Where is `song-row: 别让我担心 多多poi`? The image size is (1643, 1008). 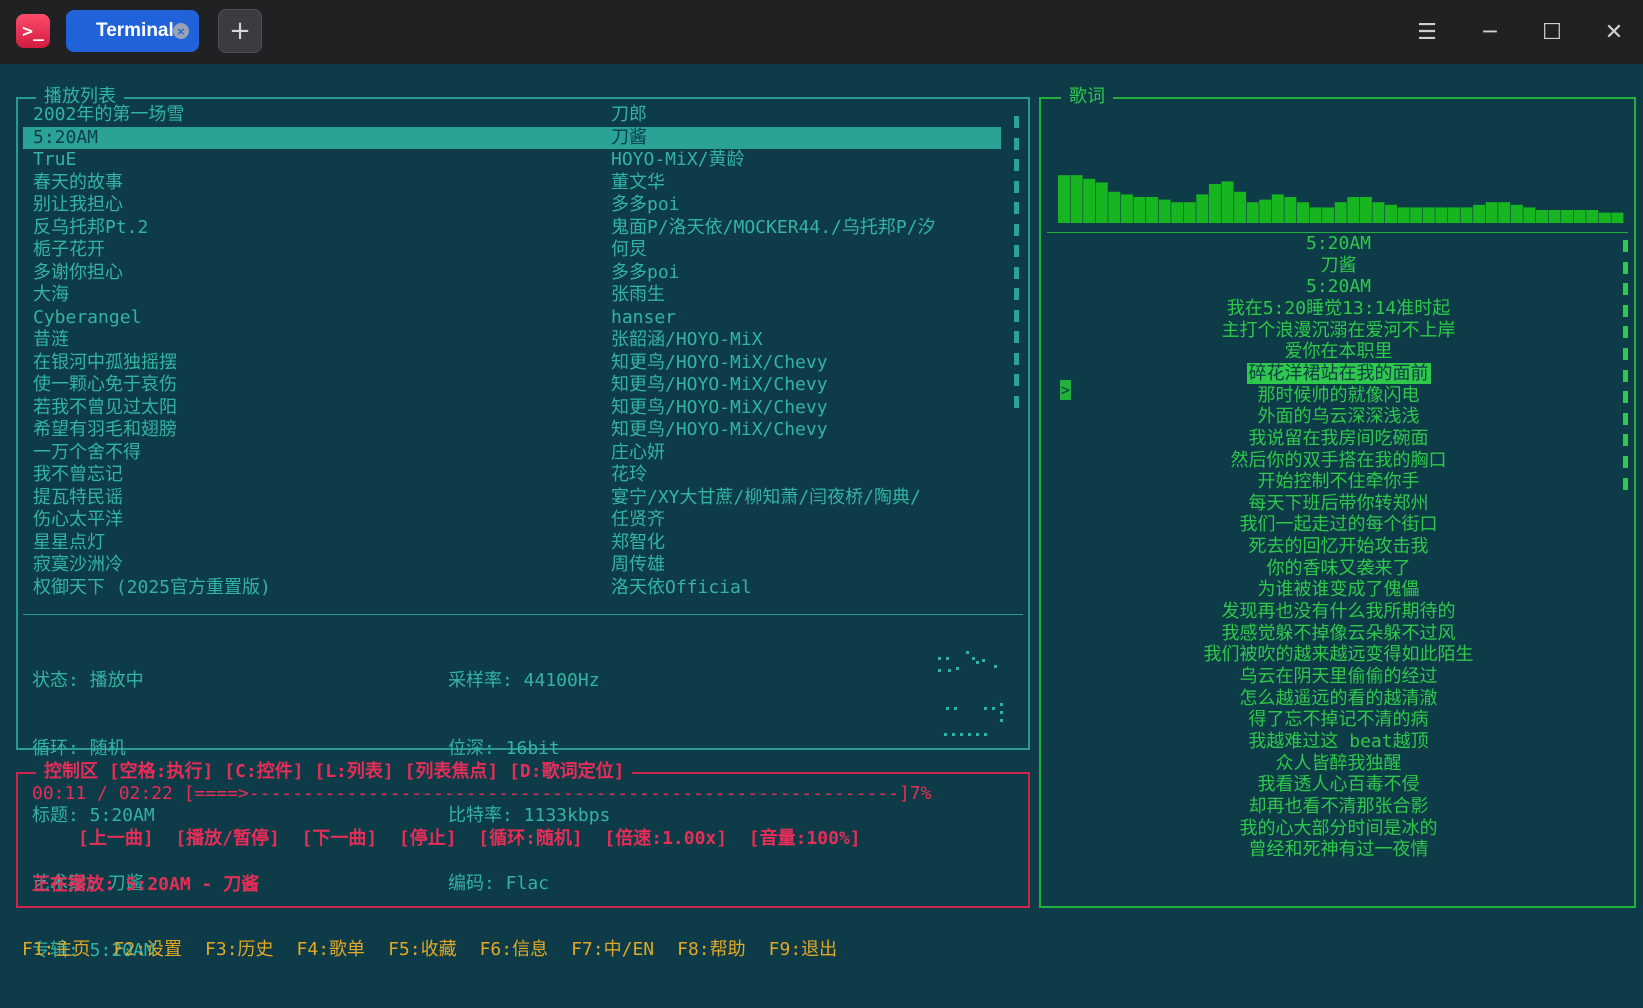
song-row: 别让我担心 多多poi is located at coordinates (512, 205).